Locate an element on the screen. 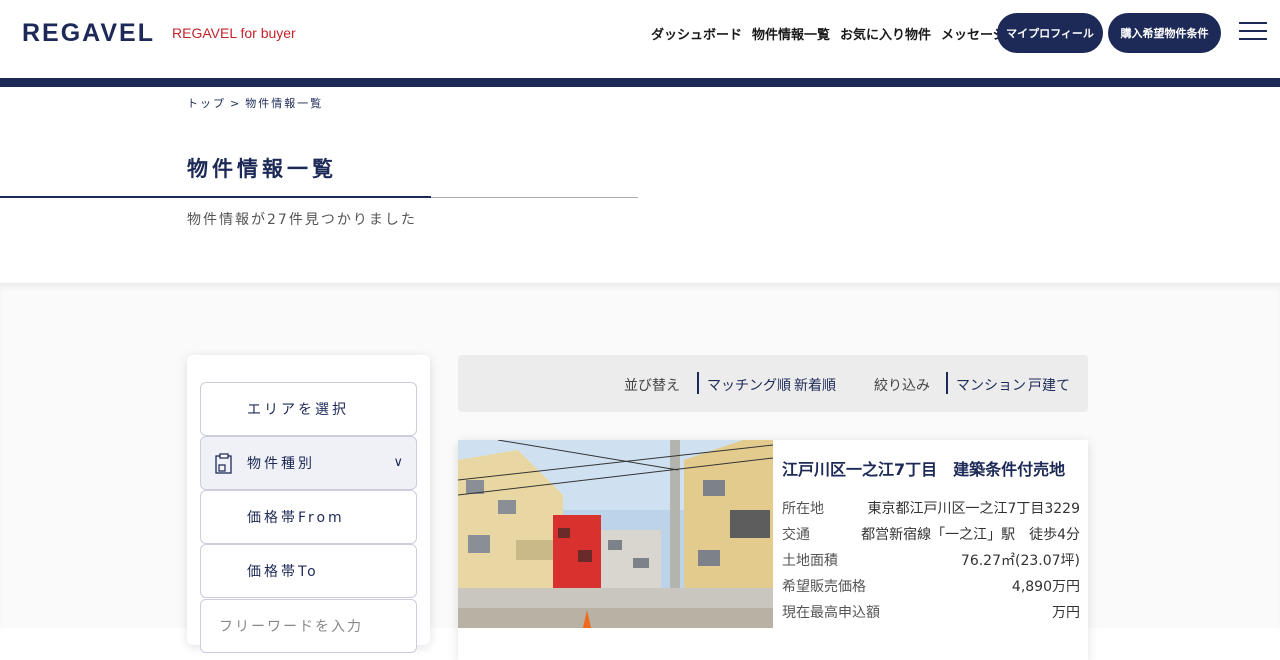 The image size is (1280, 660). property-type-label: 物件種別 is located at coordinates (281, 464).